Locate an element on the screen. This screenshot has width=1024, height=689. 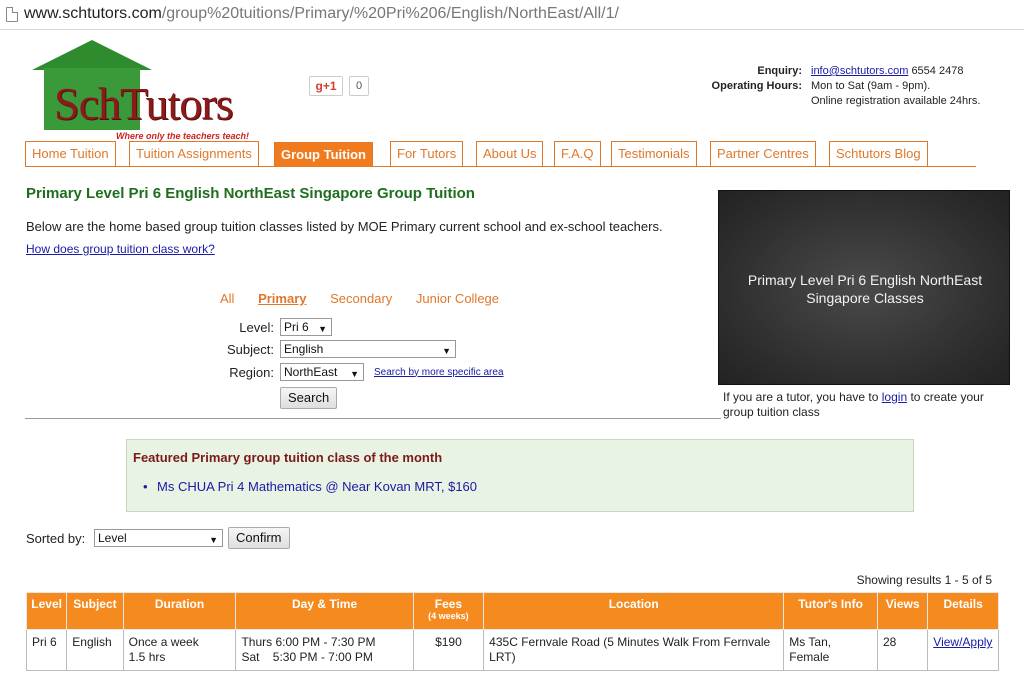
col-level: Level is located at coordinates (46, 611).